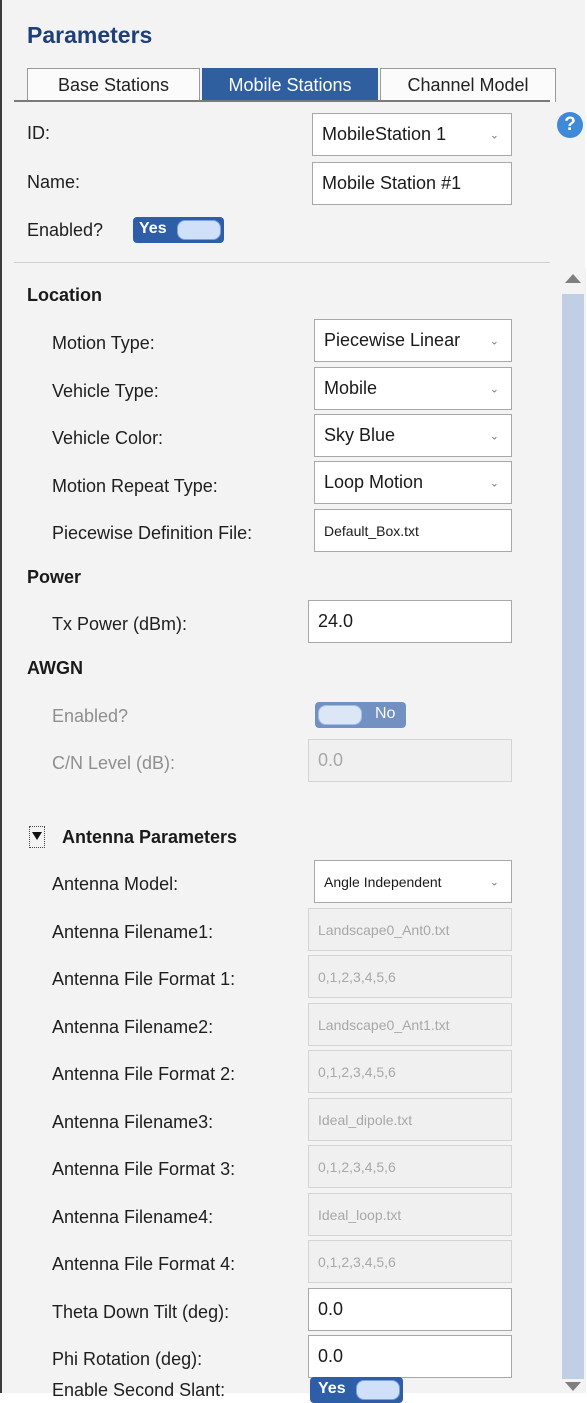  What do you see at coordinates (360, 435) in the screenshot?
I see `vehicle-color-value: Sky Blue` at bounding box center [360, 435].